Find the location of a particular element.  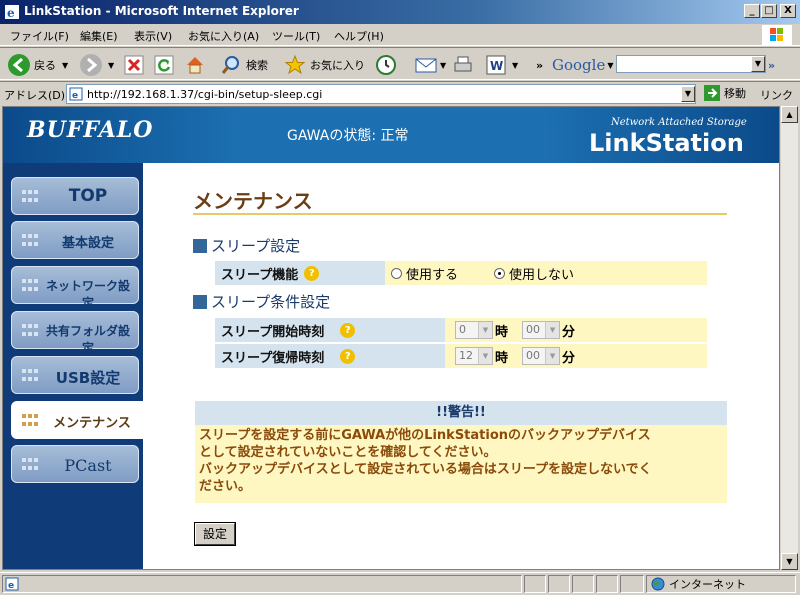

nav-usb-settings-label: USB設定 is located at coordinates (88, 378).